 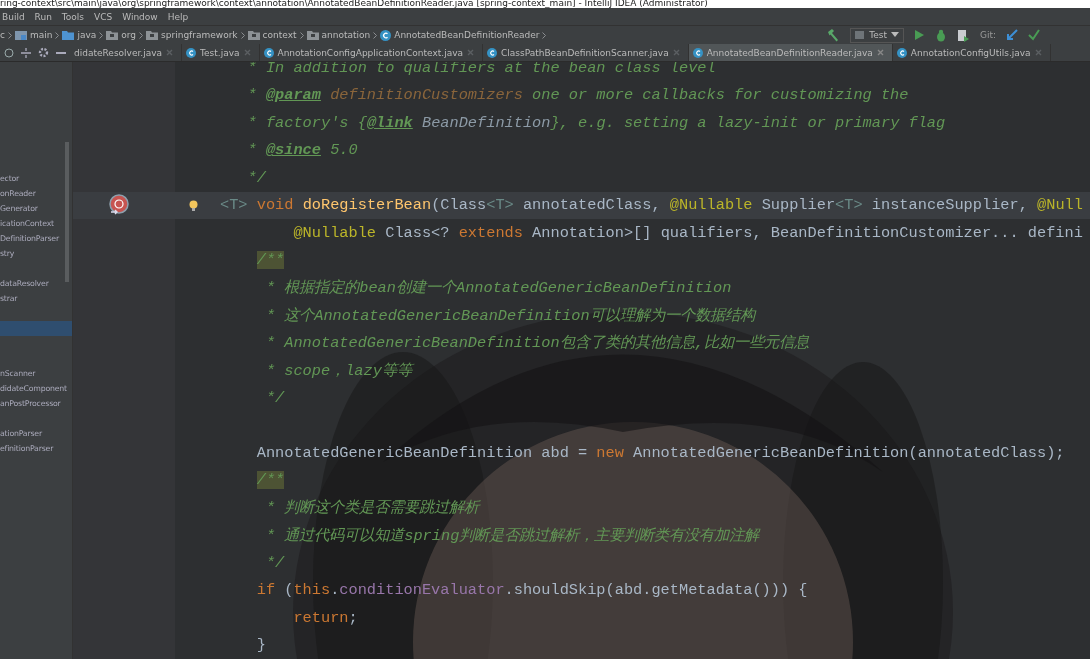 What do you see at coordinates (33, 35) in the screenshot?
I see `breadcrumb: main` at bounding box center [33, 35].